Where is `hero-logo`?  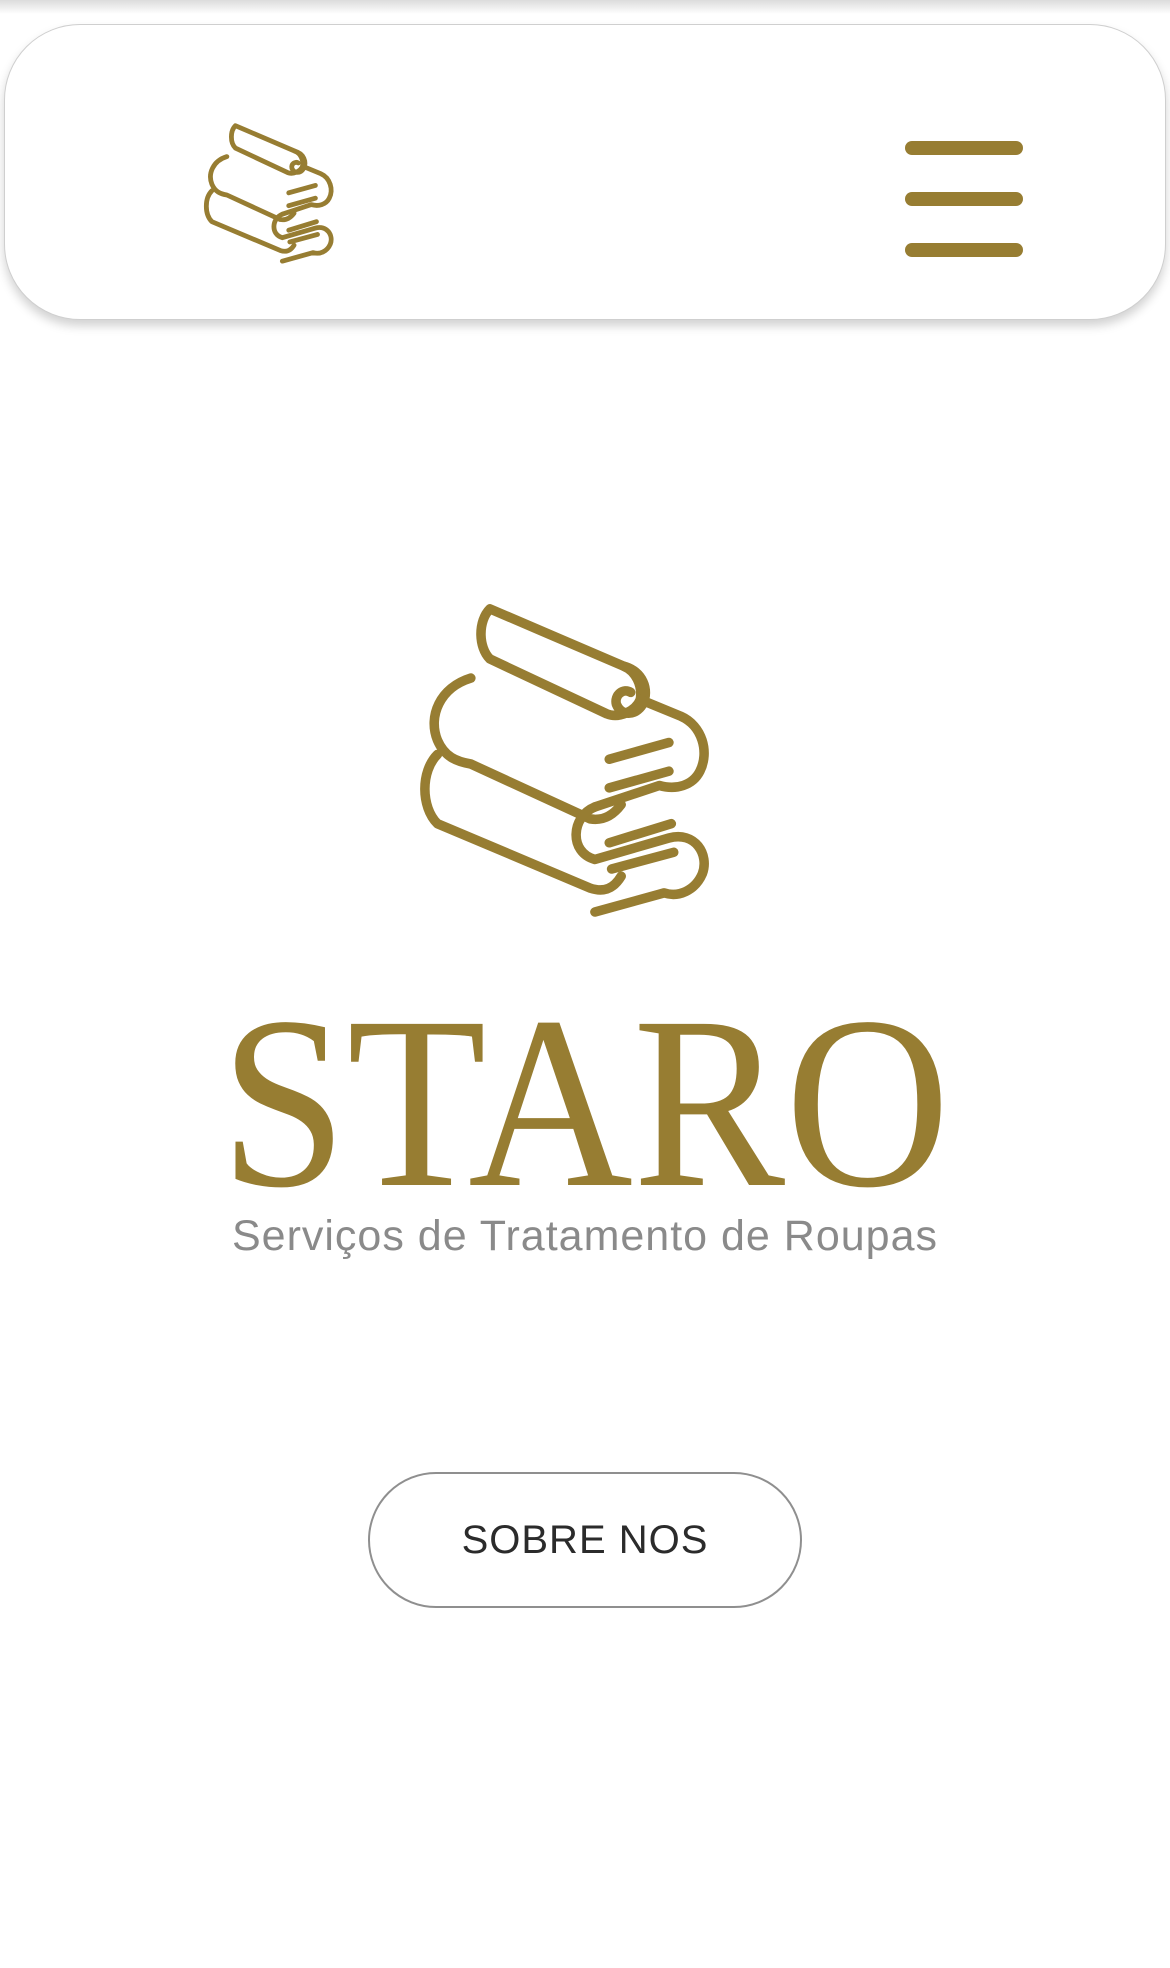 hero-logo is located at coordinates (583, 764).